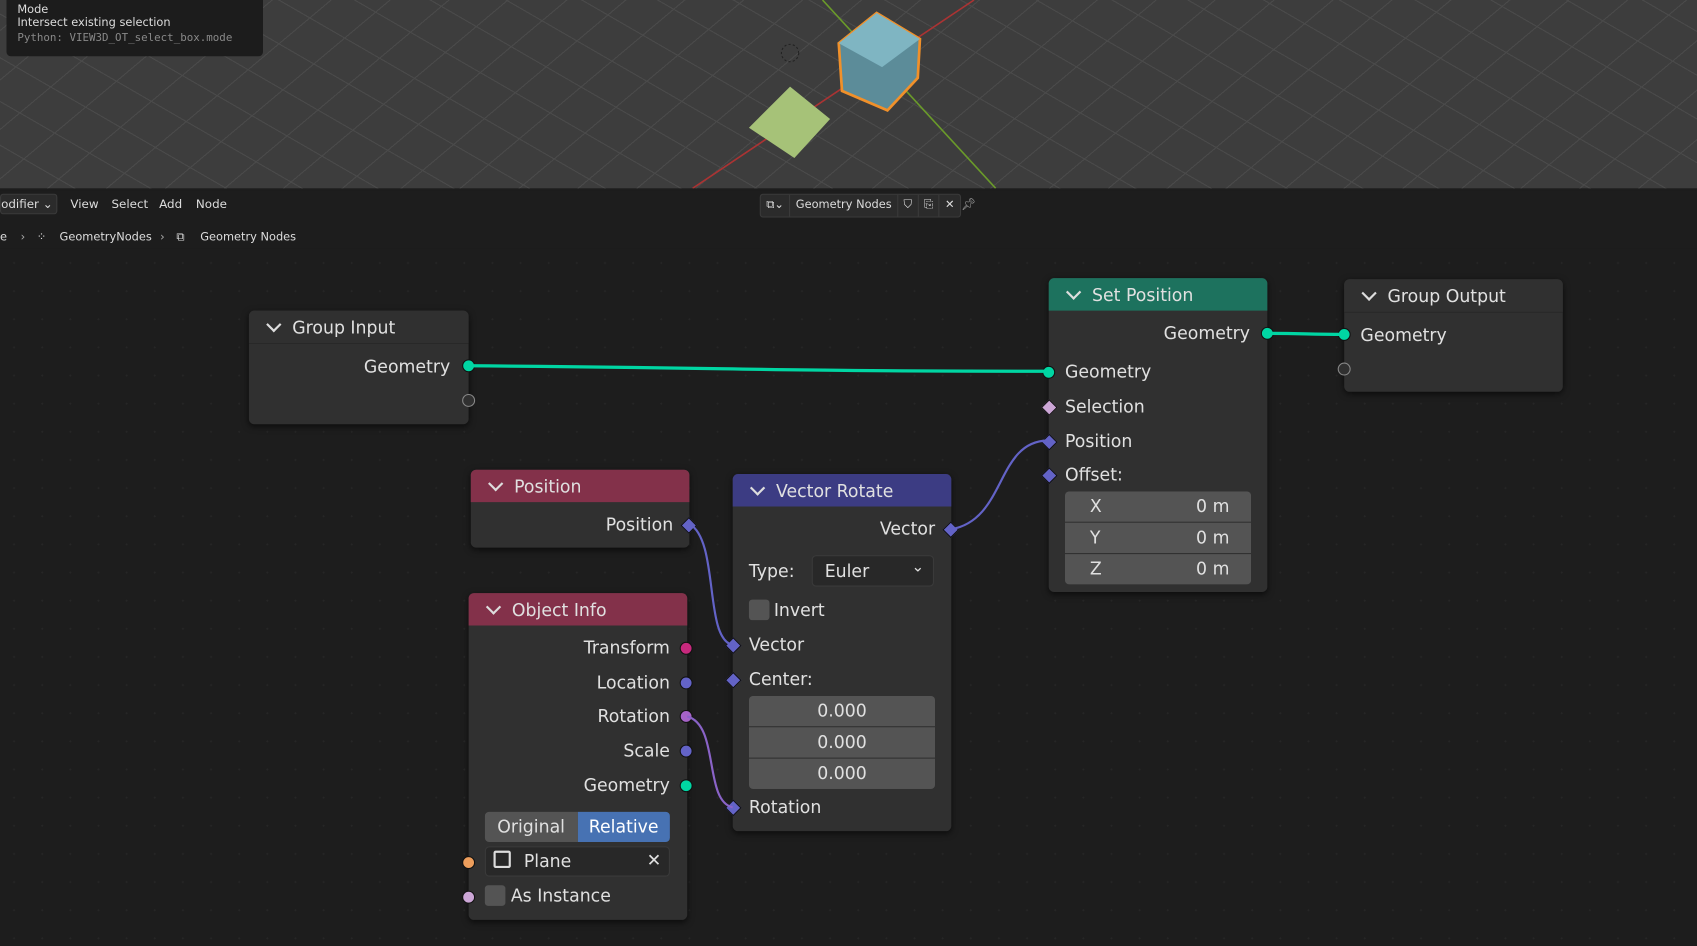 The height and width of the screenshot is (946, 1697). I want to click on editor-type-dropdown: odifier ⌄, so click(29, 204).